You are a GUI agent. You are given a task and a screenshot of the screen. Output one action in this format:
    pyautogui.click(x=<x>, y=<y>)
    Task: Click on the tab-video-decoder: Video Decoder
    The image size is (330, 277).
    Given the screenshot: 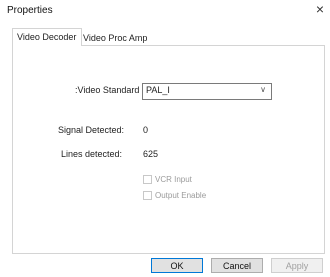 What is the action you would take?
    pyautogui.click(x=47, y=37)
    